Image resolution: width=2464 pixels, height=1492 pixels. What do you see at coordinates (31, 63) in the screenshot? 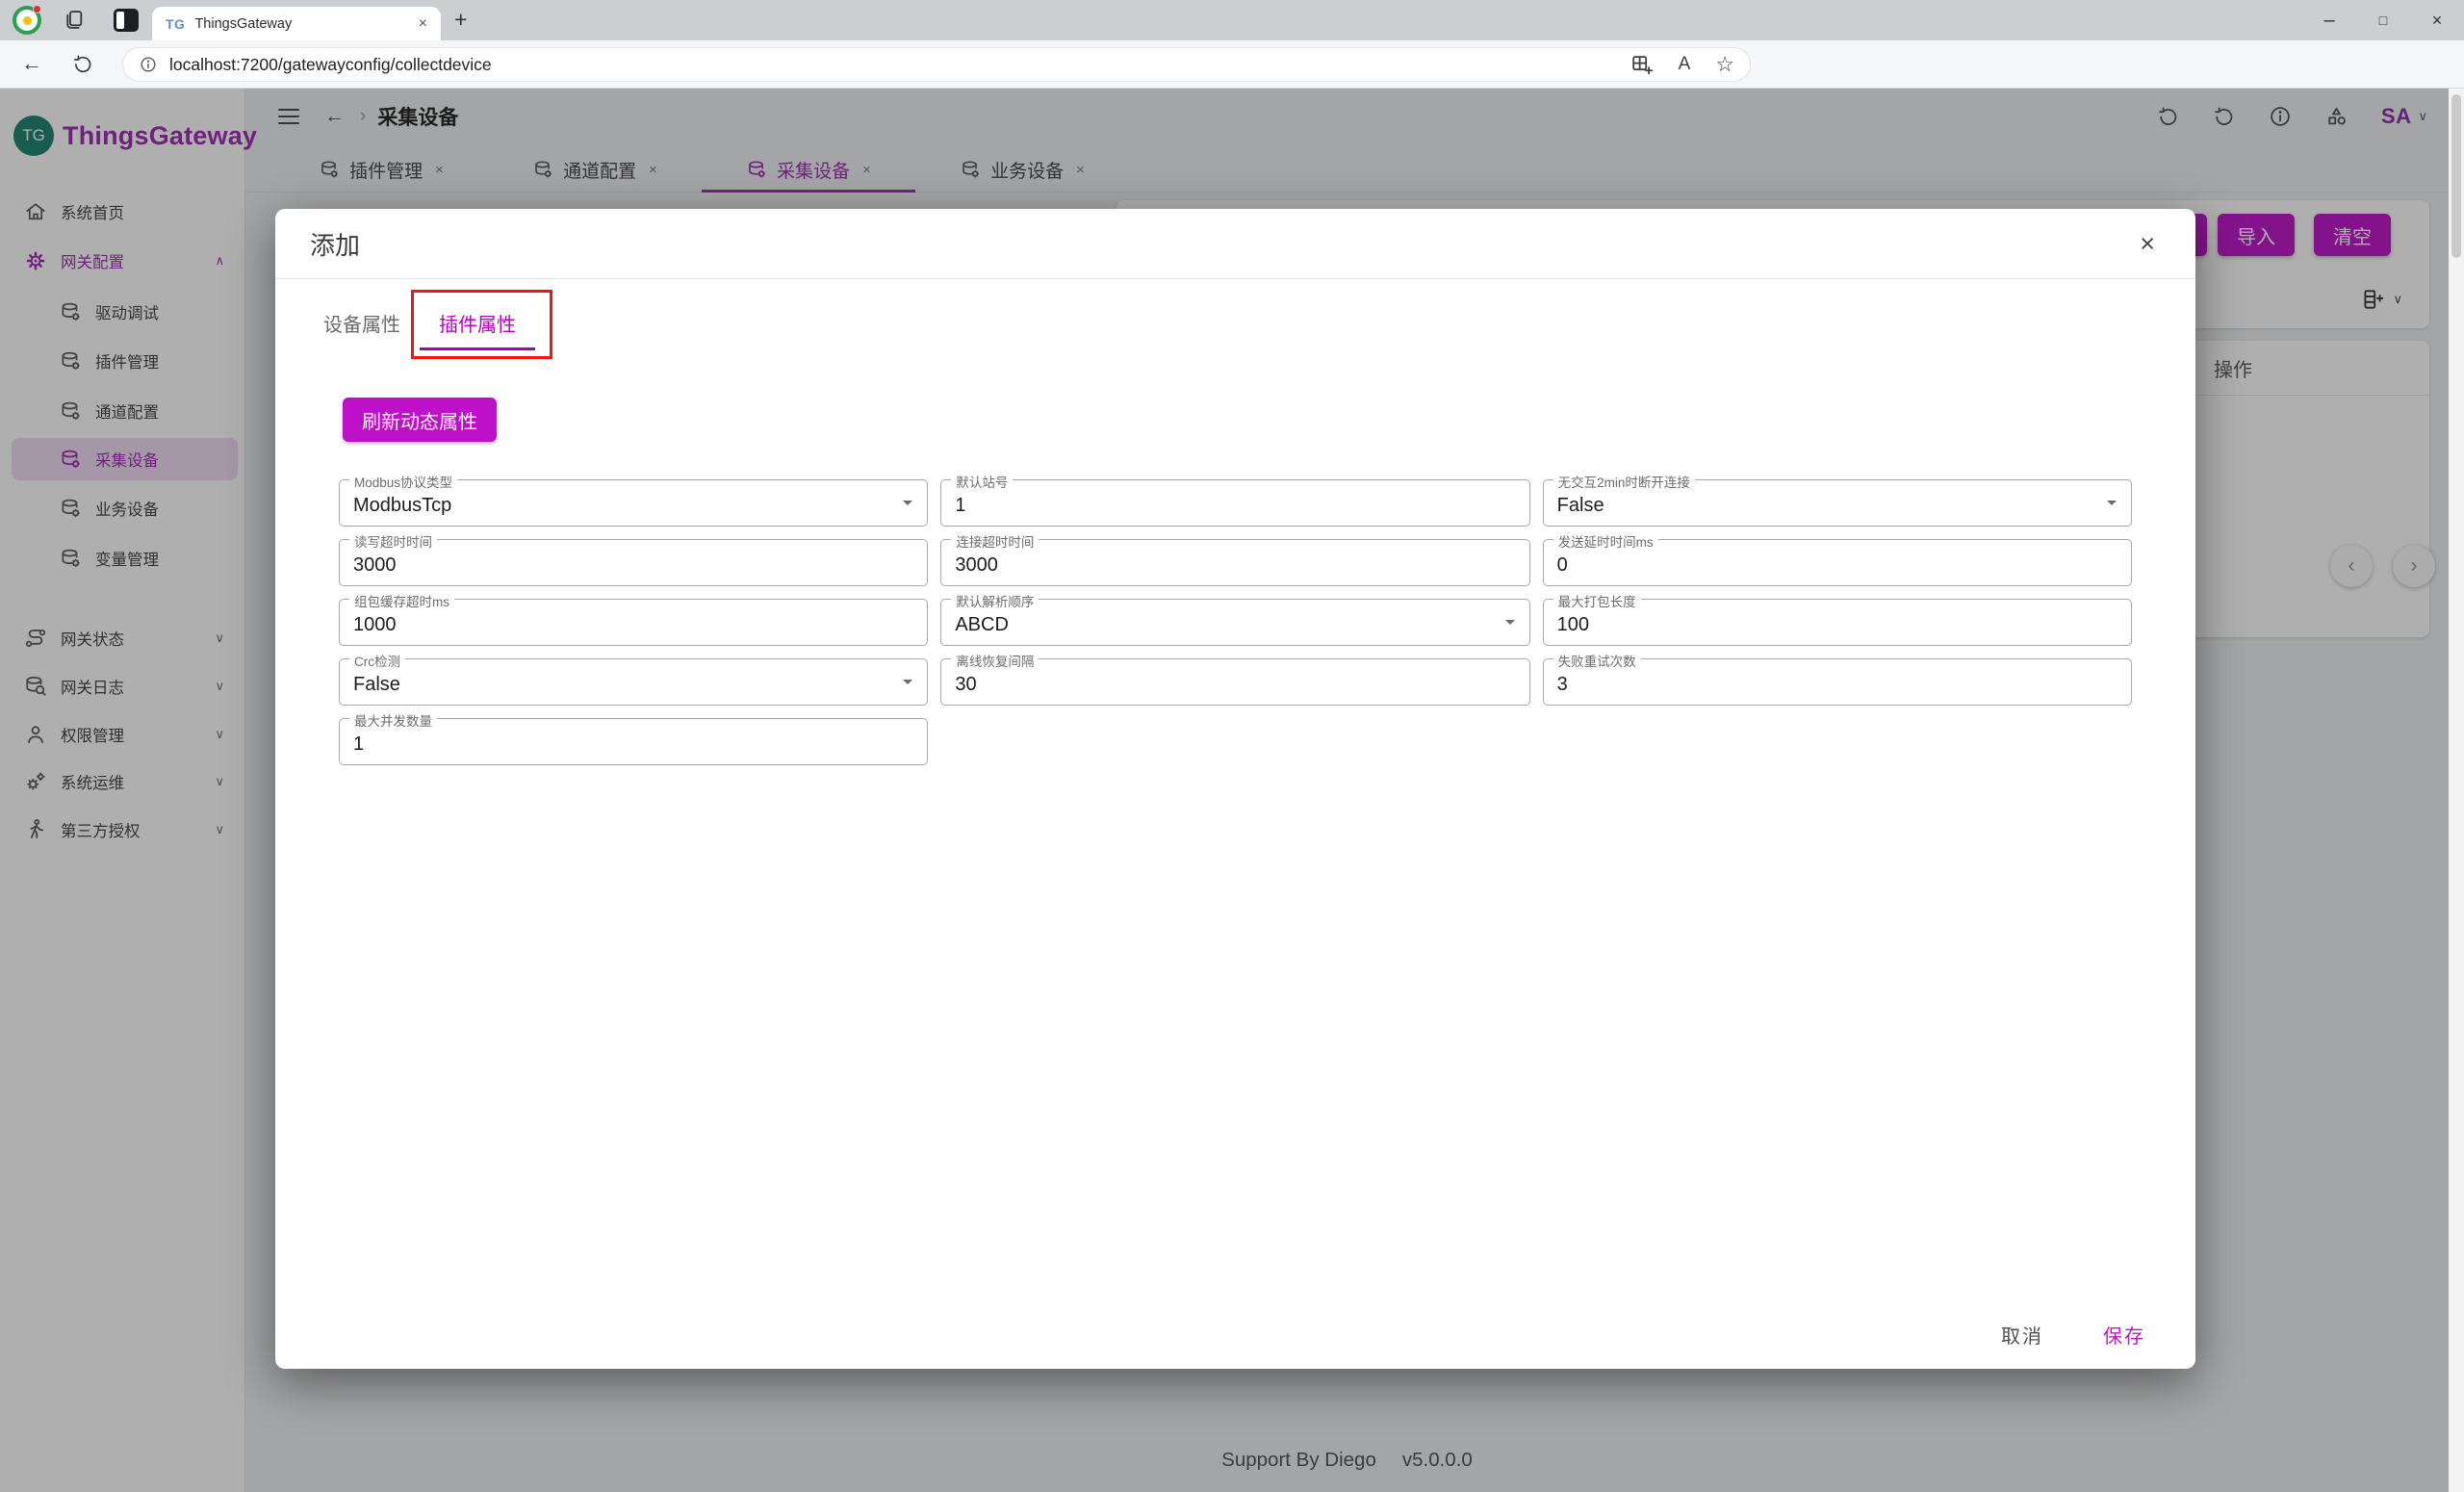
I see `back-icon: ←` at bounding box center [31, 63].